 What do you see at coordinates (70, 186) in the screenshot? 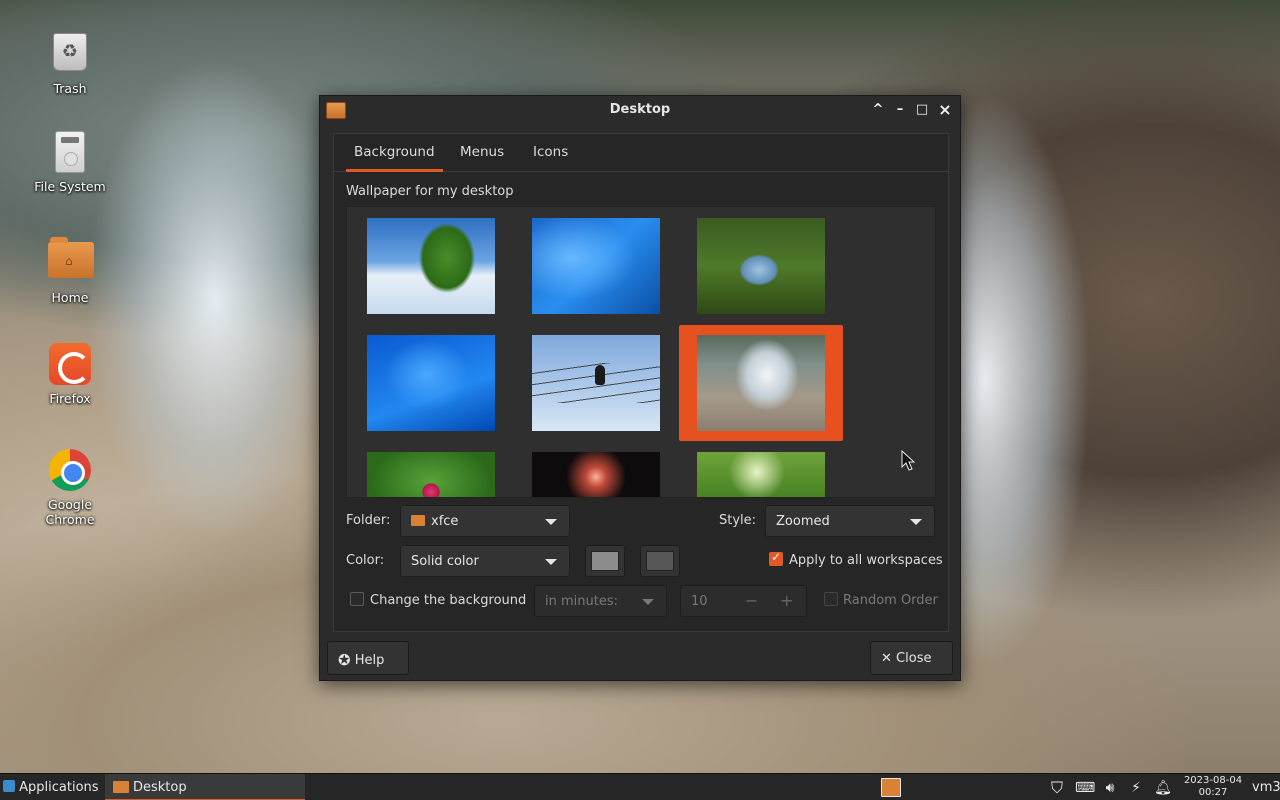
I see `desktop-icon-label: File System` at bounding box center [70, 186].